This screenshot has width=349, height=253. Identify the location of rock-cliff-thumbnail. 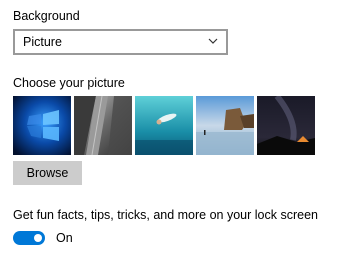
(103, 125).